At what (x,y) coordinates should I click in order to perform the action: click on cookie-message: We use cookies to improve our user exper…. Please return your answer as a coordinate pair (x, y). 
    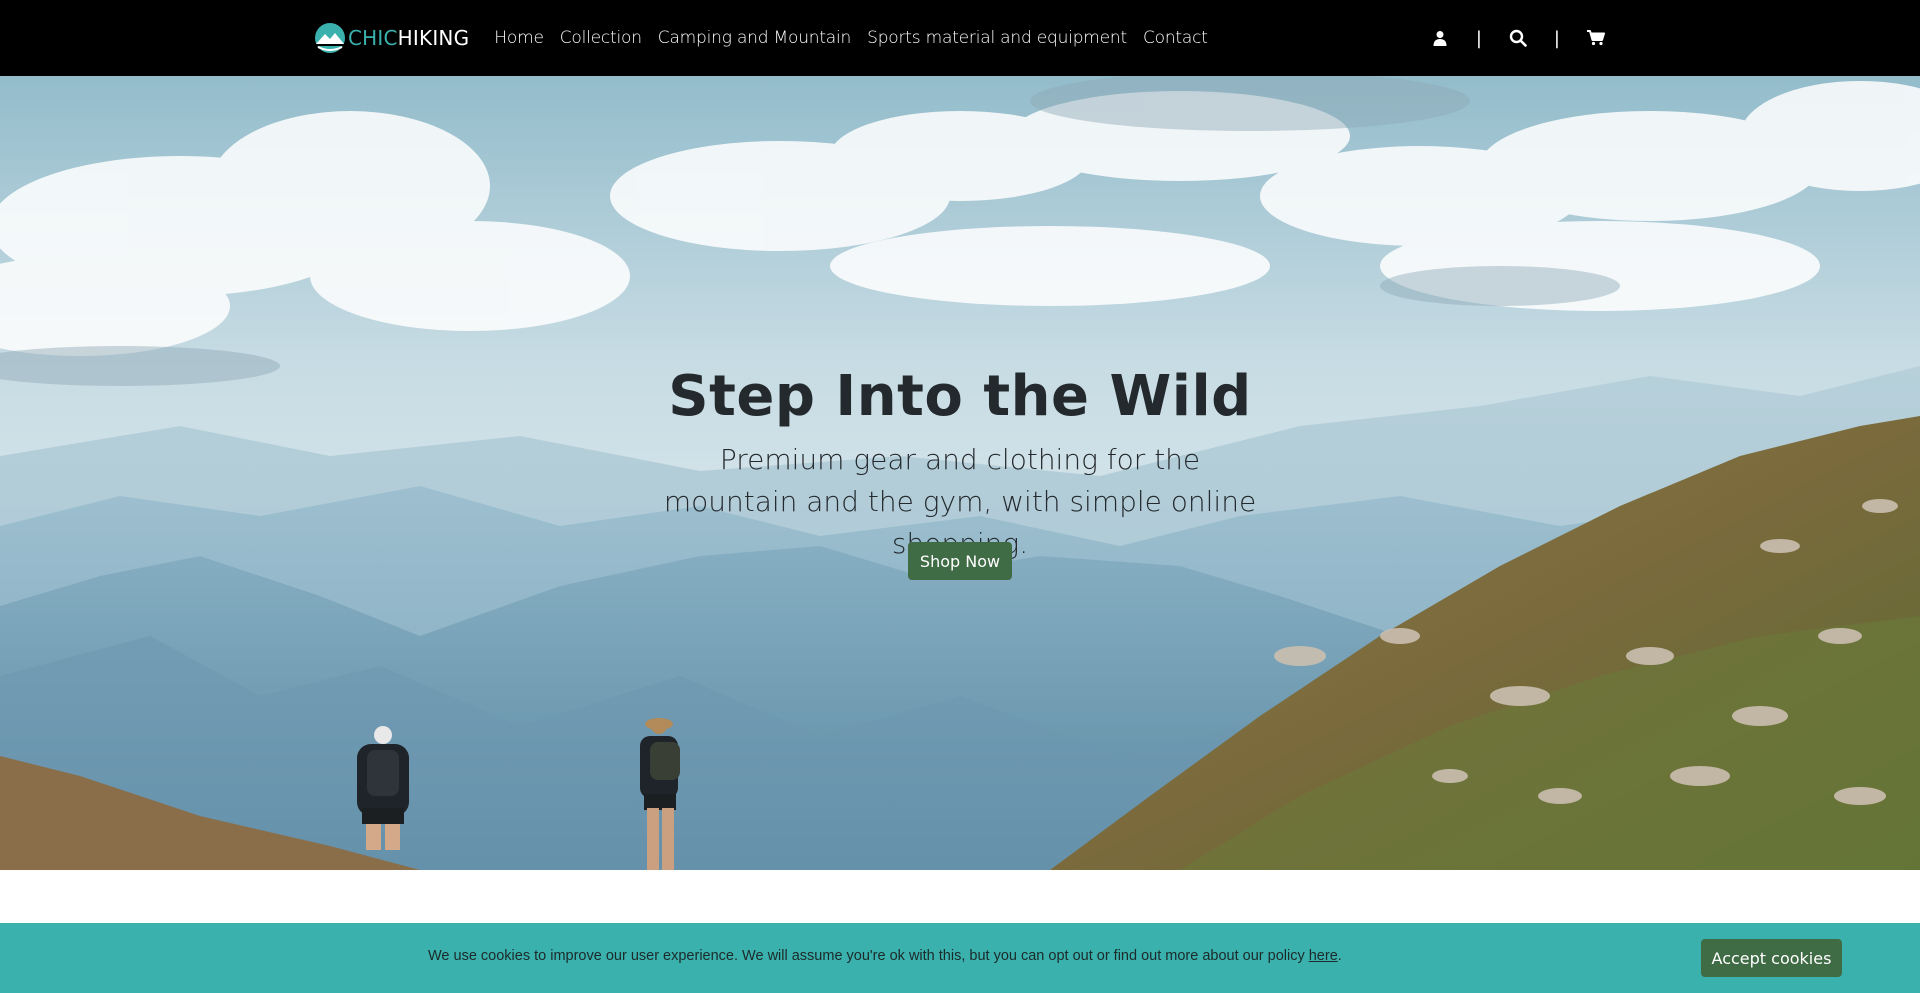
    Looking at the image, I should click on (885, 956).